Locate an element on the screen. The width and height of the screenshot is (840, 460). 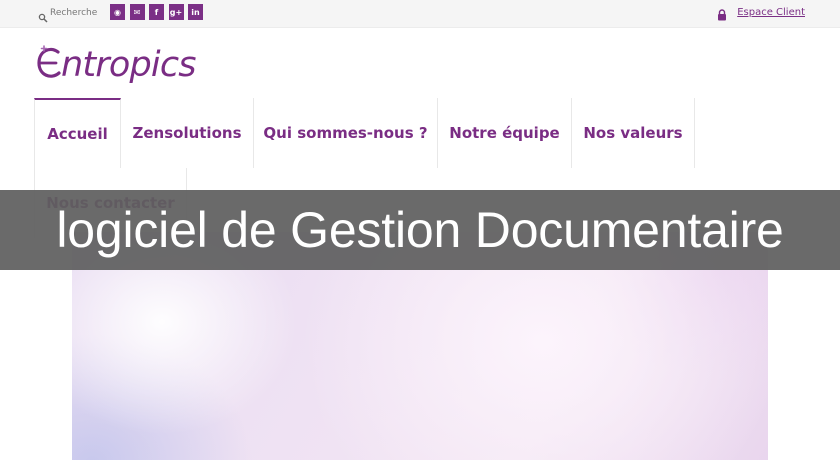
nav-item-nos-valeurs: Nos valeurs is located at coordinates (633, 133).